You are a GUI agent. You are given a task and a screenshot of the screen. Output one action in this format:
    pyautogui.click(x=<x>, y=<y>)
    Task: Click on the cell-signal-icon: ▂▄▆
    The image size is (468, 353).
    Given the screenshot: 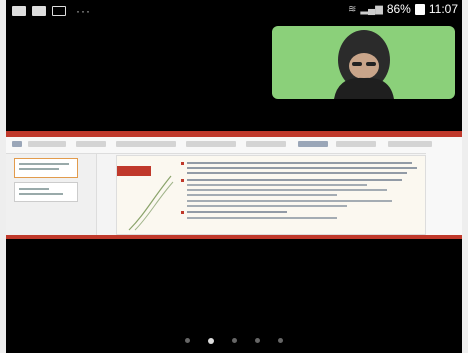 What is the action you would take?
    pyautogui.click(x=371, y=9)
    